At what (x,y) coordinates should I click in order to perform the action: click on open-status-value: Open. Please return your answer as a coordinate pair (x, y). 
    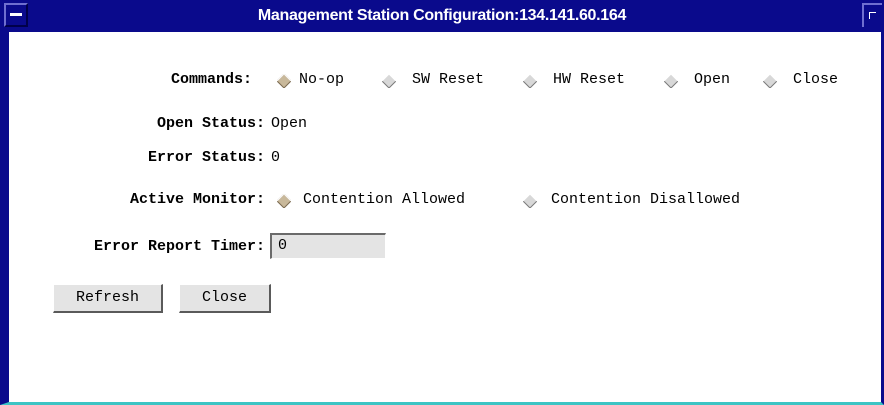
    Looking at the image, I should click on (289, 123).